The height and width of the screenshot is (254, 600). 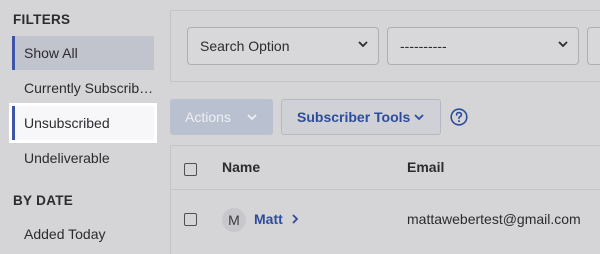 What do you see at coordinates (459, 117) in the screenshot?
I see `help-icon` at bounding box center [459, 117].